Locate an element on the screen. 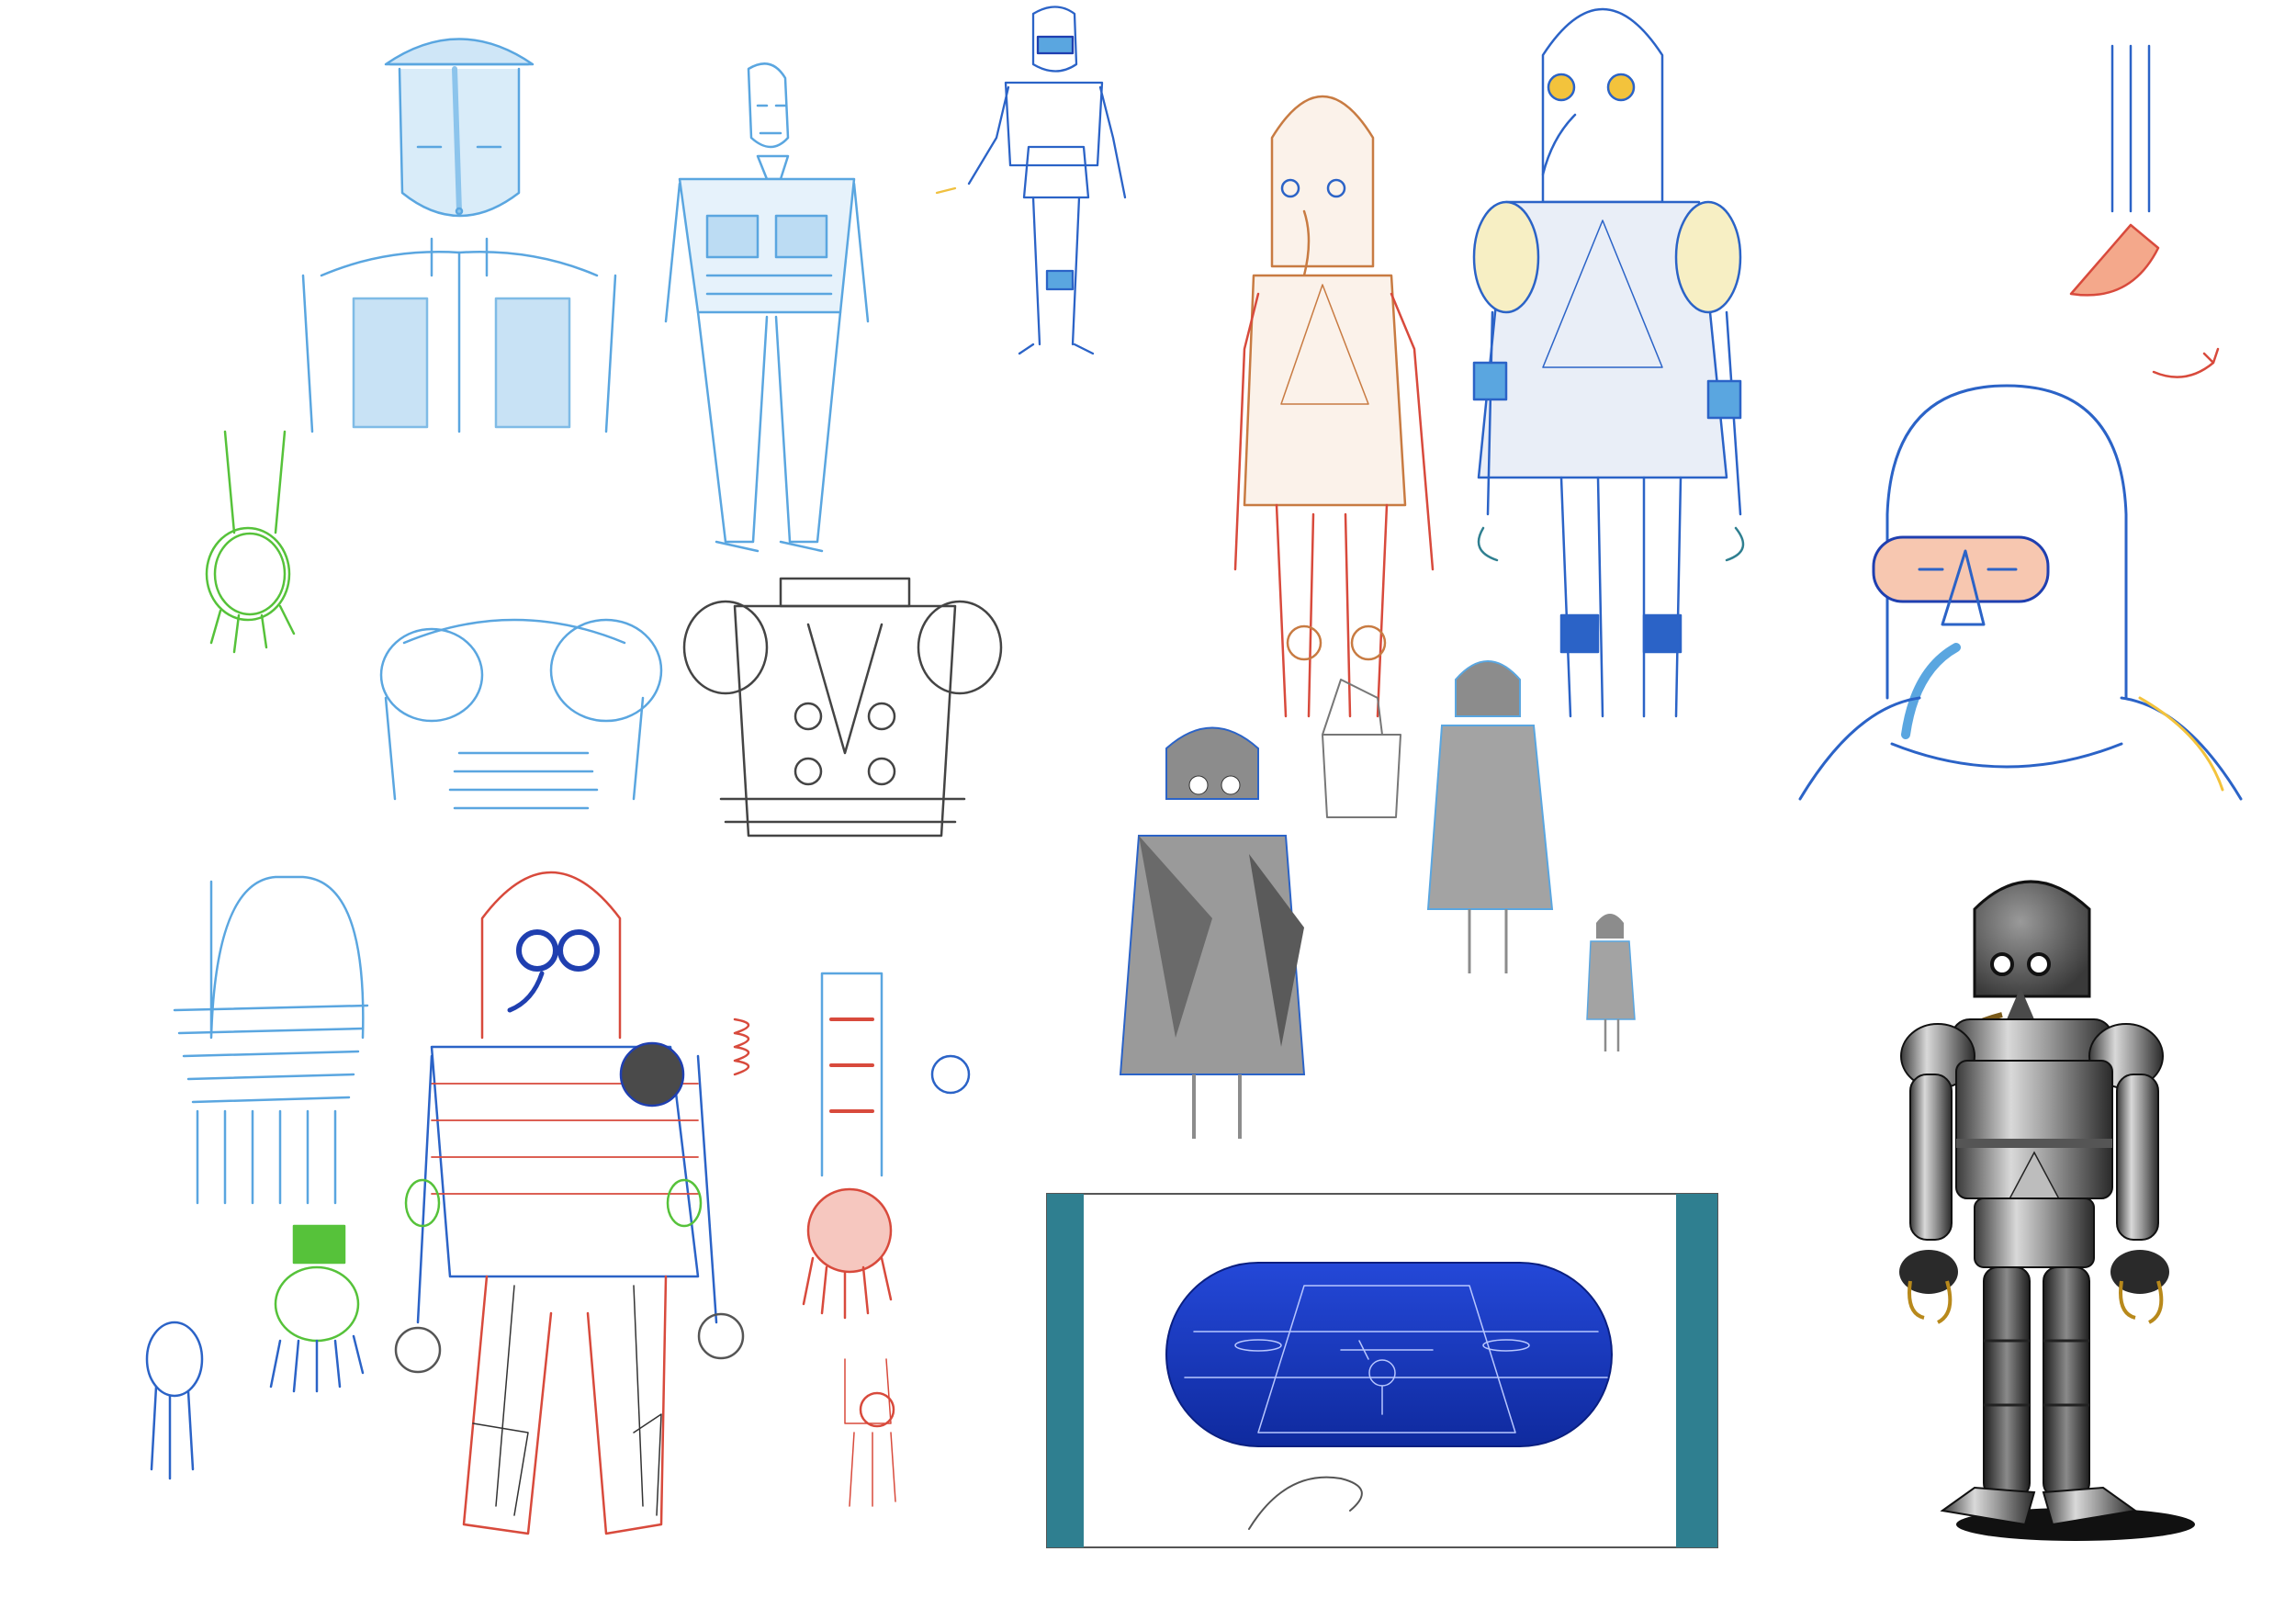 The width and height of the screenshot is (2296, 1619). pool-window is located at coordinates (1389, 1354).